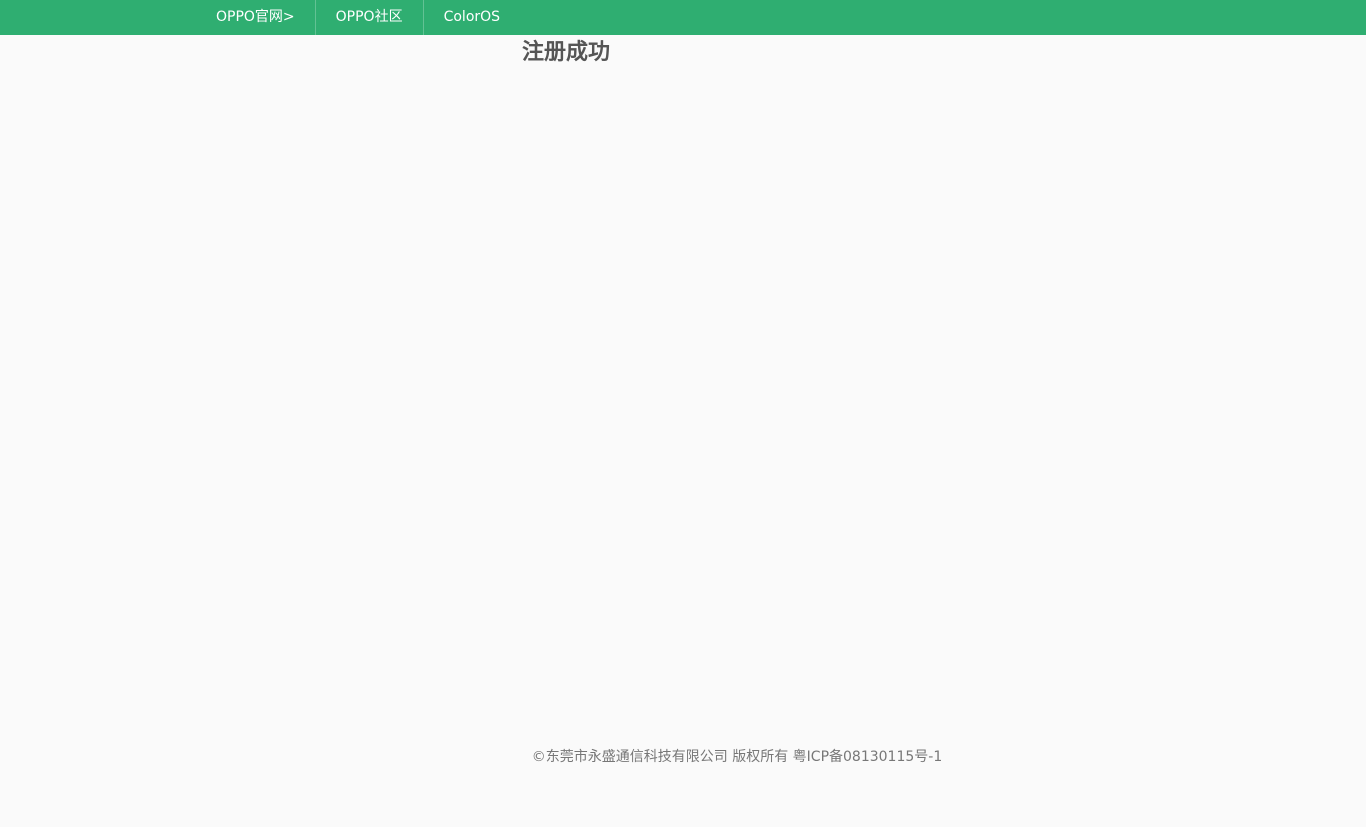 Image resolution: width=1366 pixels, height=827 pixels. What do you see at coordinates (683, 17) in the screenshot?
I see `top-nav-bar: OPPO官网> OPPO社区 ColorOS` at bounding box center [683, 17].